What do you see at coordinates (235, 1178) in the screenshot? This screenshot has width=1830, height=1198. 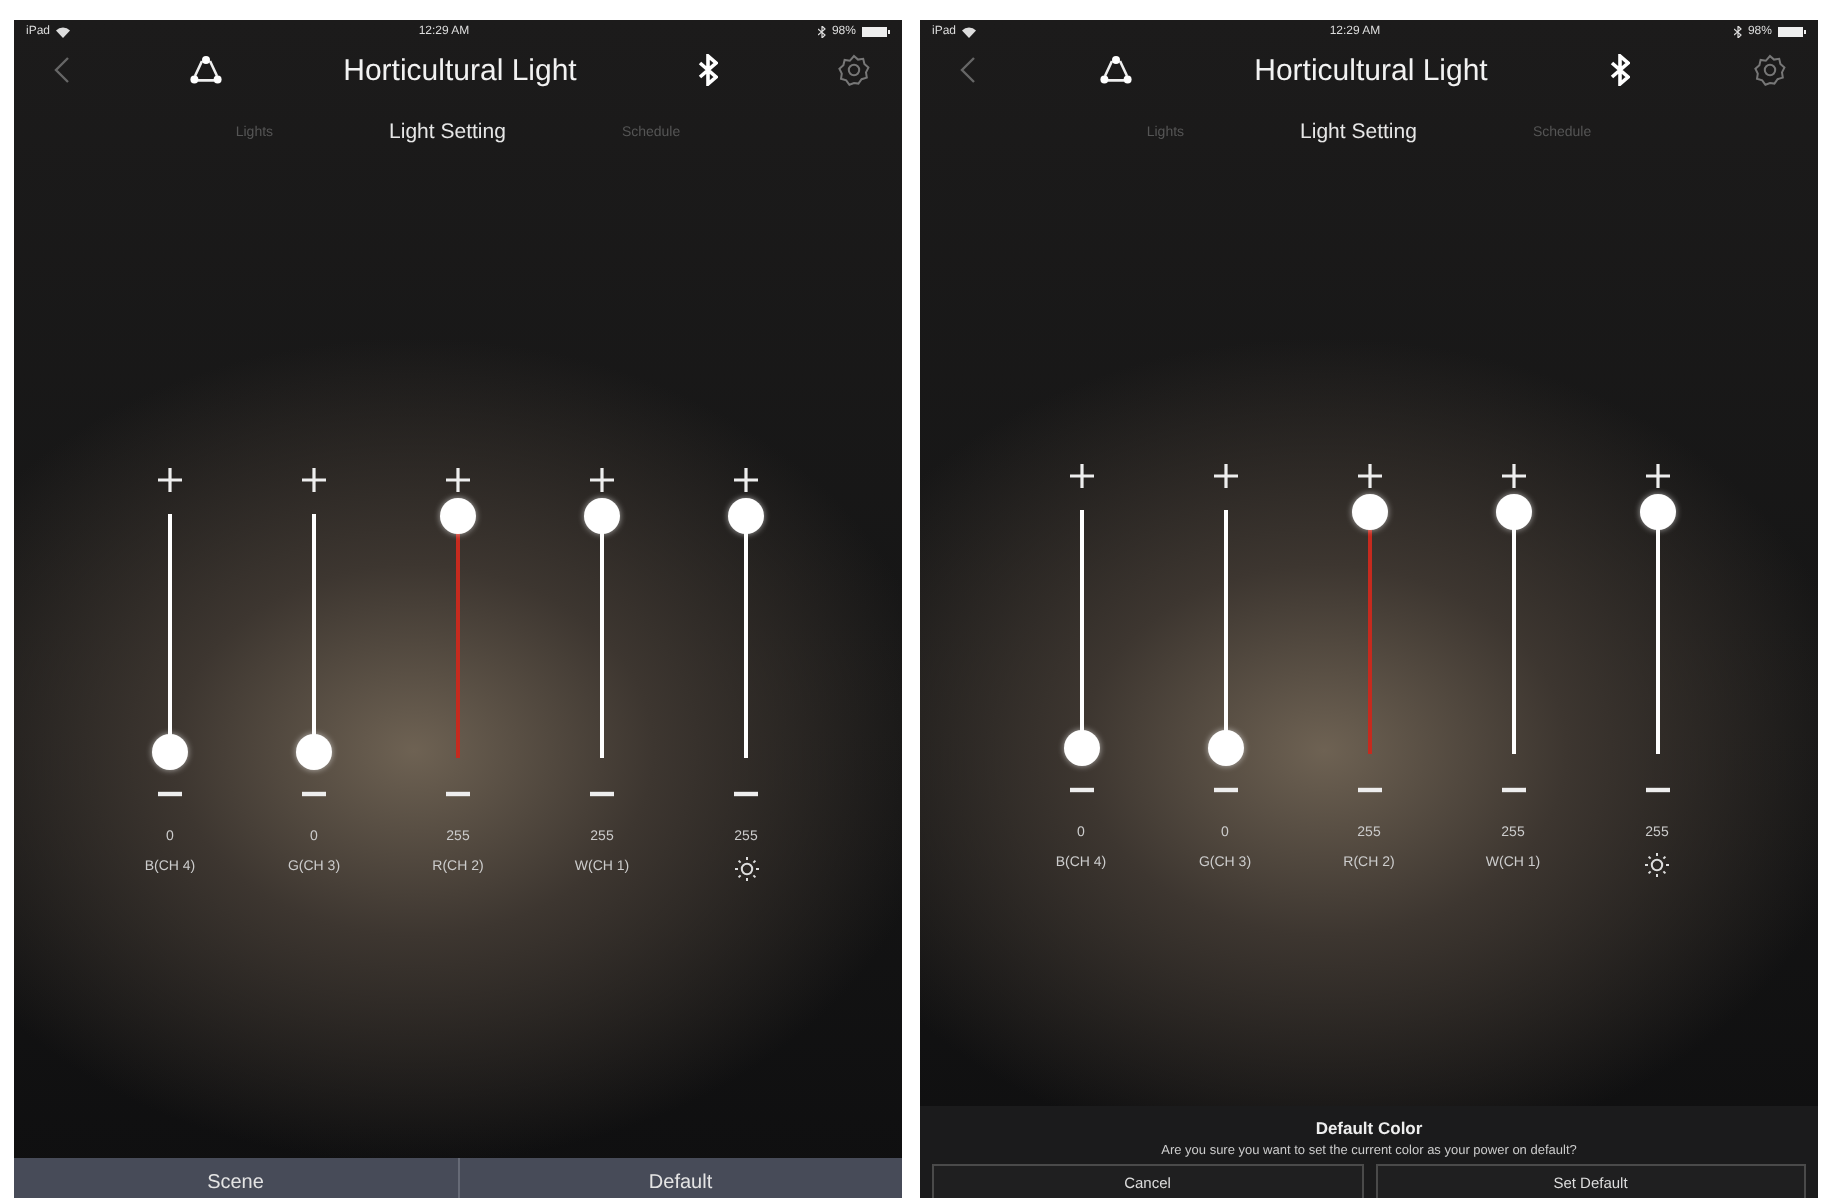 I see `bottom-button: Scene` at bounding box center [235, 1178].